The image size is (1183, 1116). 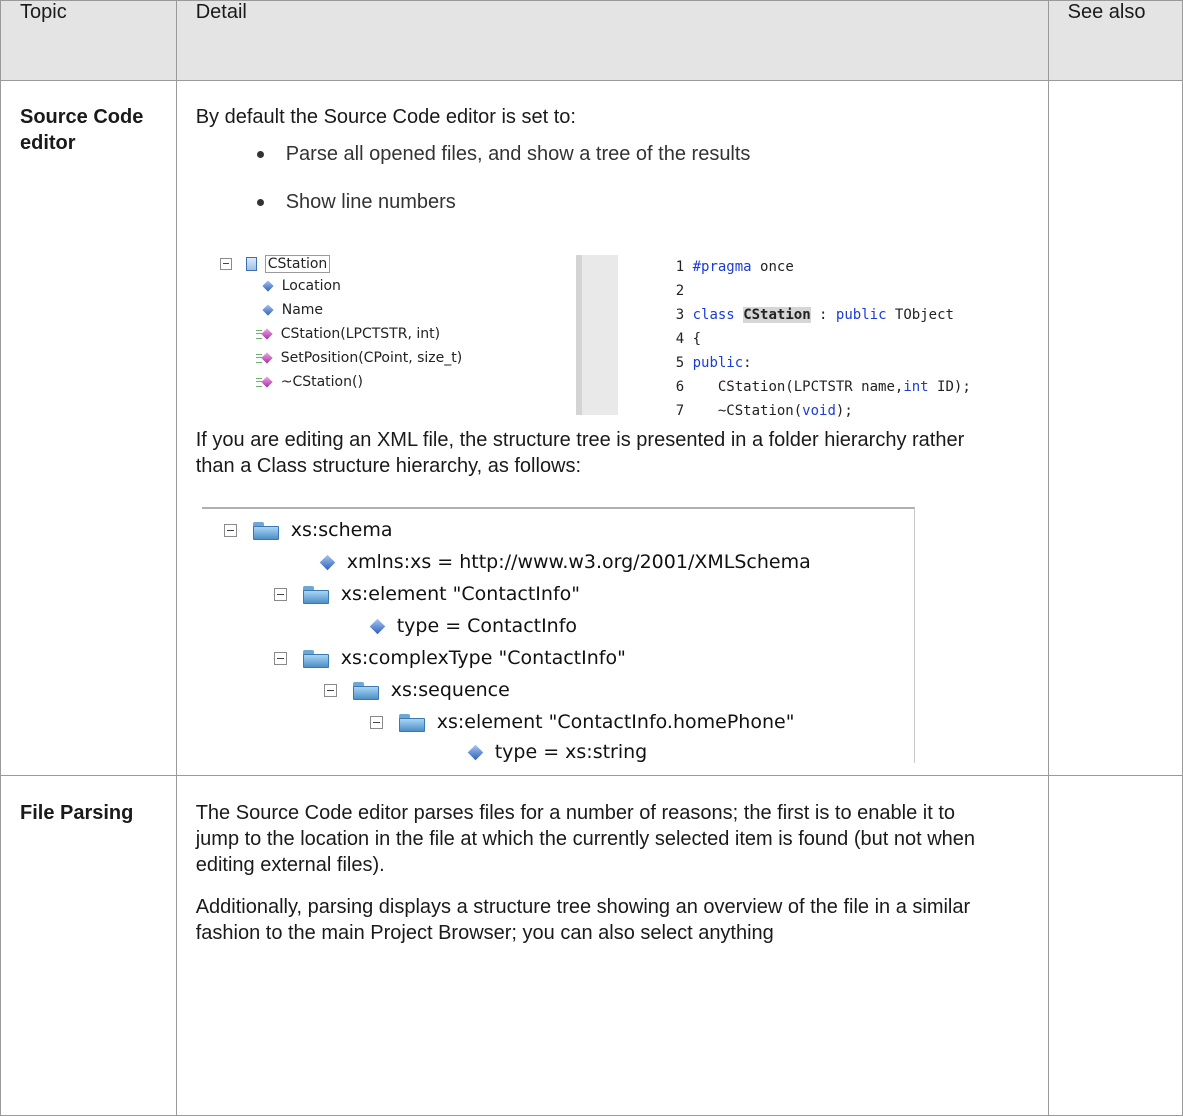 What do you see at coordinates (360, 334) in the screenshot?
I see `tree-item: CStation(LPCTSTR, int)` at bounding box center [360, 334].